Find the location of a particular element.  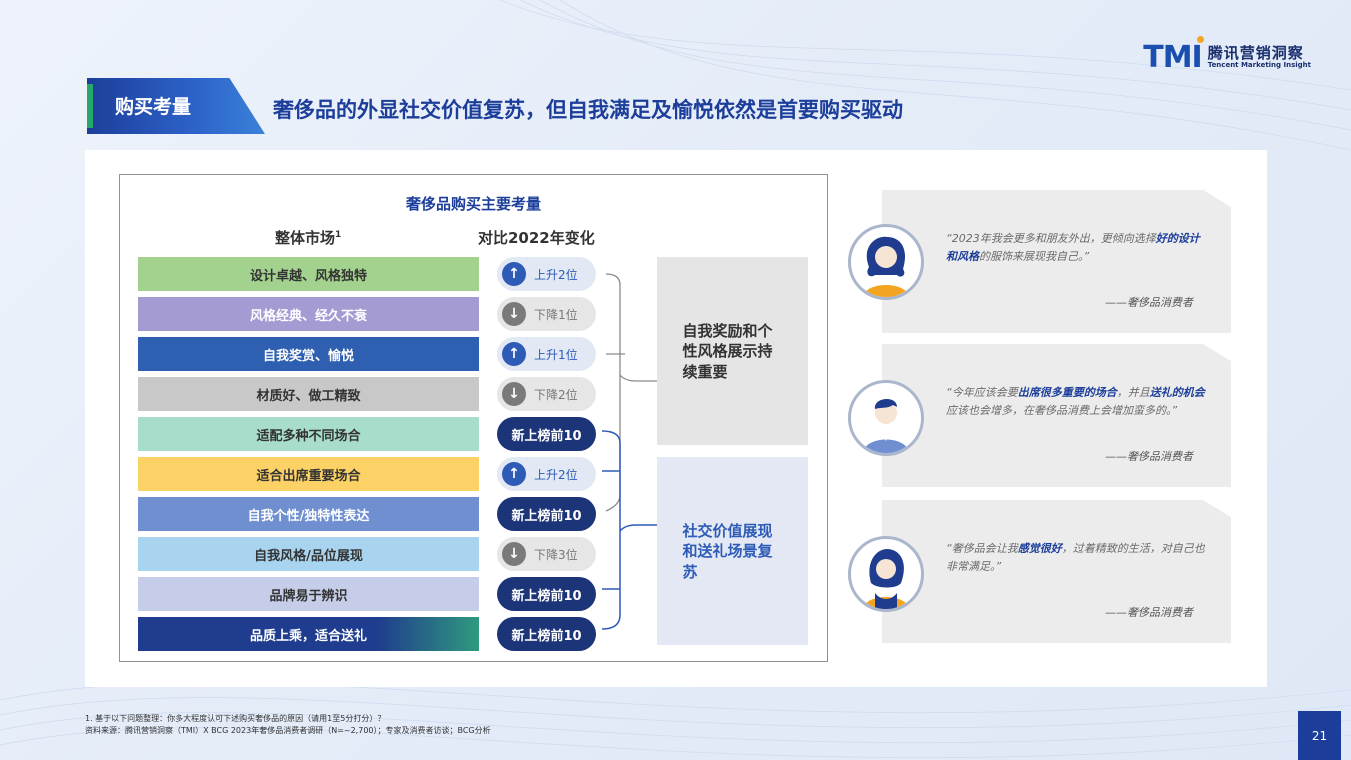

section-tag: 购买考量 is located at coordinates (176, 106).